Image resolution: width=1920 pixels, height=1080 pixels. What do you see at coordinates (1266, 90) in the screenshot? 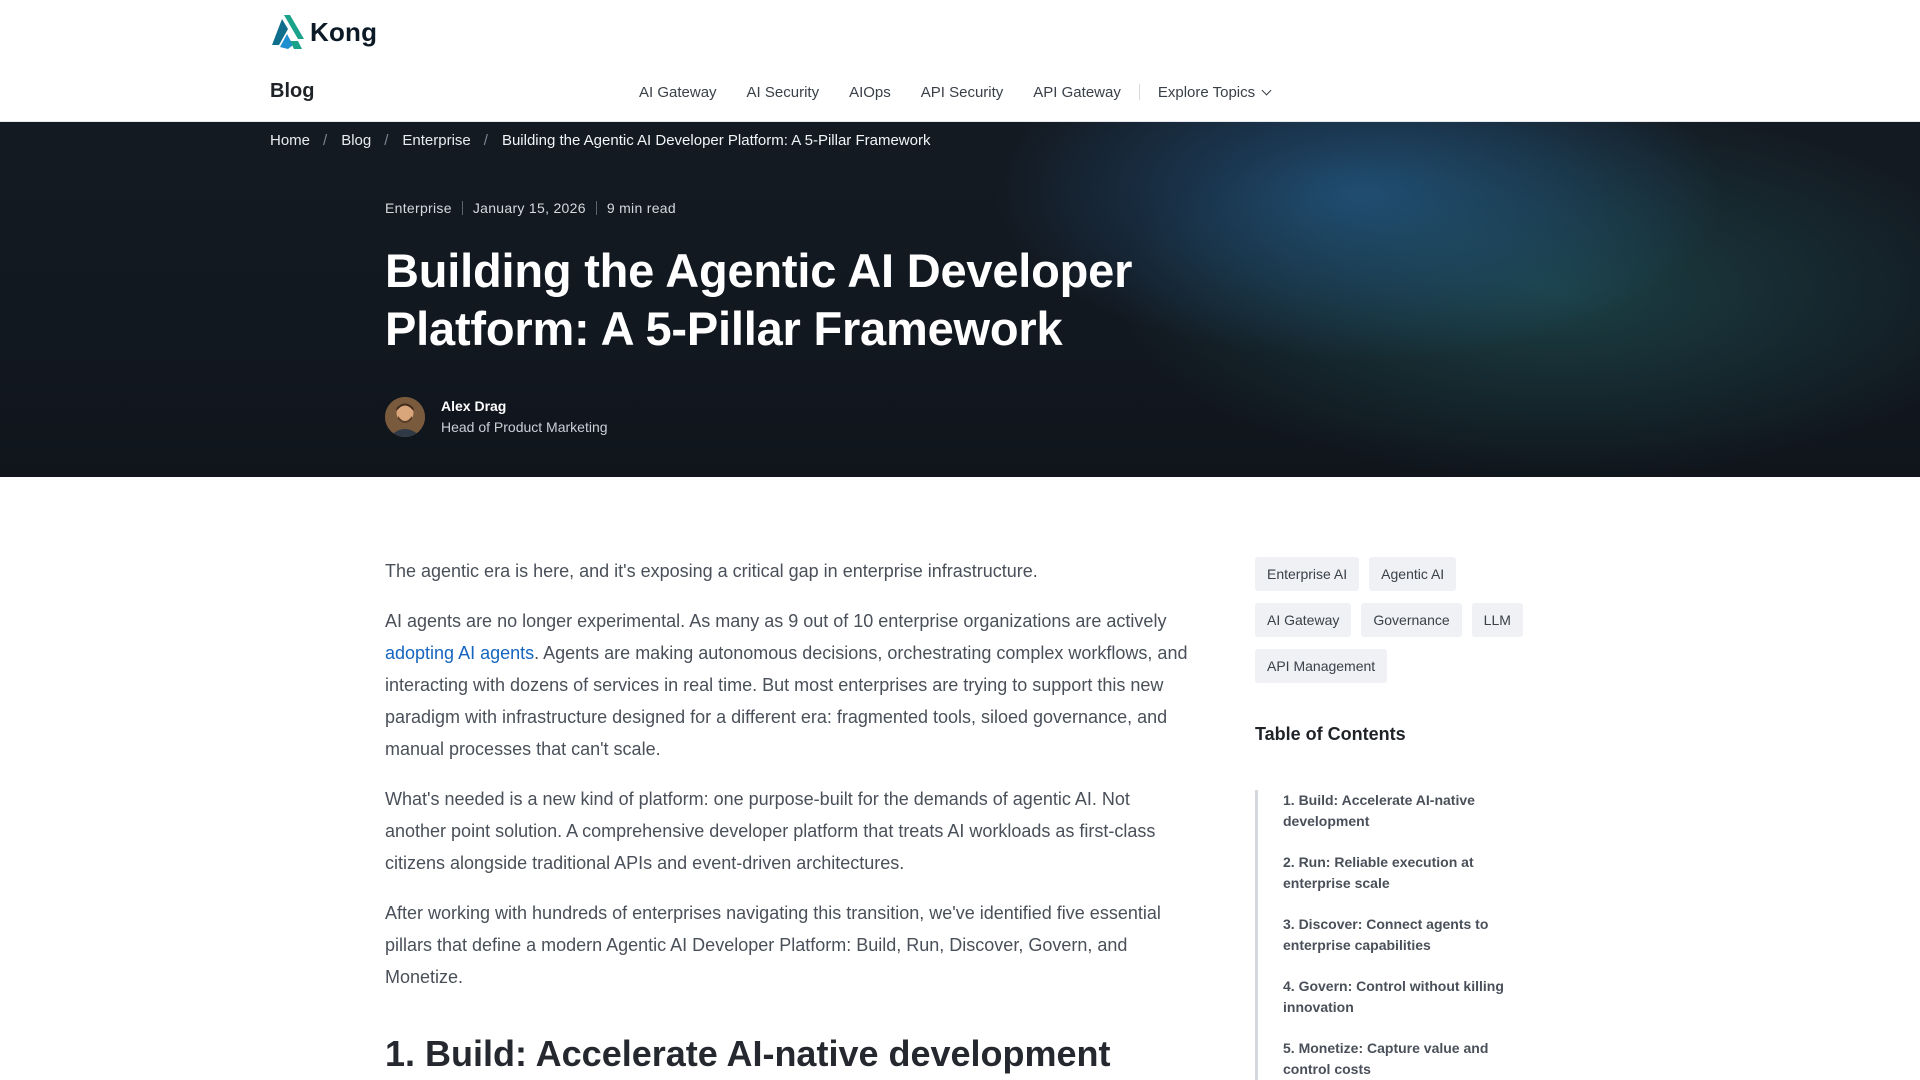
I see `chevron-down-icon` at bounding box center [1266, 90].